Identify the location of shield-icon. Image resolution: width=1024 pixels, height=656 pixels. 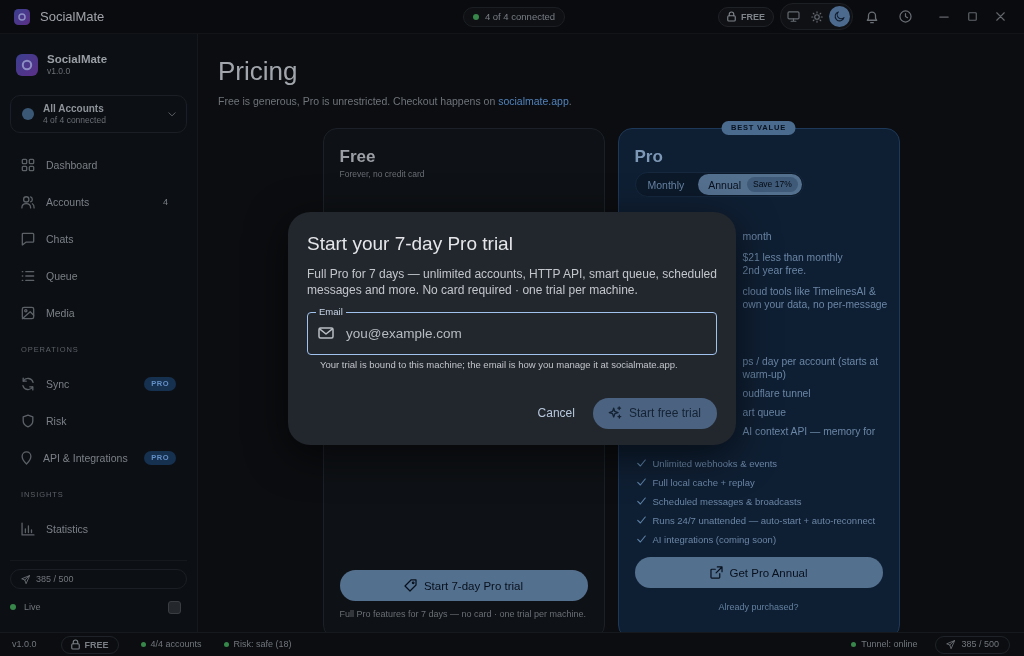
(28, 421).